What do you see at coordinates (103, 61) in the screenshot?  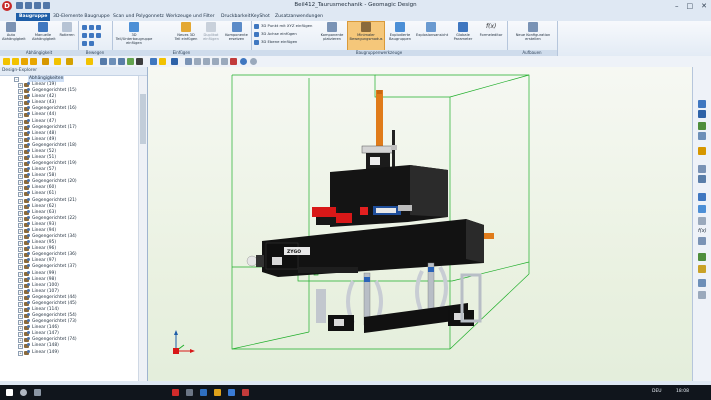 I see `view-cube-icon` at bounding box center [103, 61].